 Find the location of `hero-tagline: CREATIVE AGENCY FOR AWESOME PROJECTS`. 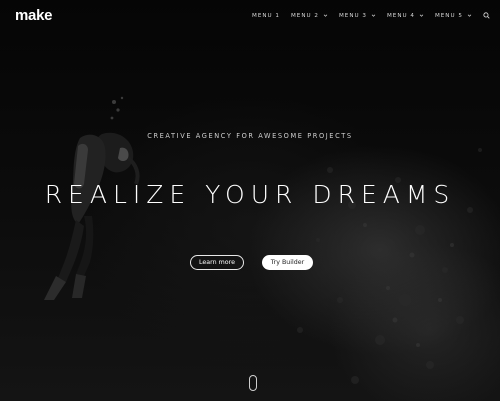

hero-tagline: CREATIVE AGENCY FOR AWESOME PROJECTS is located at coordinates (250, 136).